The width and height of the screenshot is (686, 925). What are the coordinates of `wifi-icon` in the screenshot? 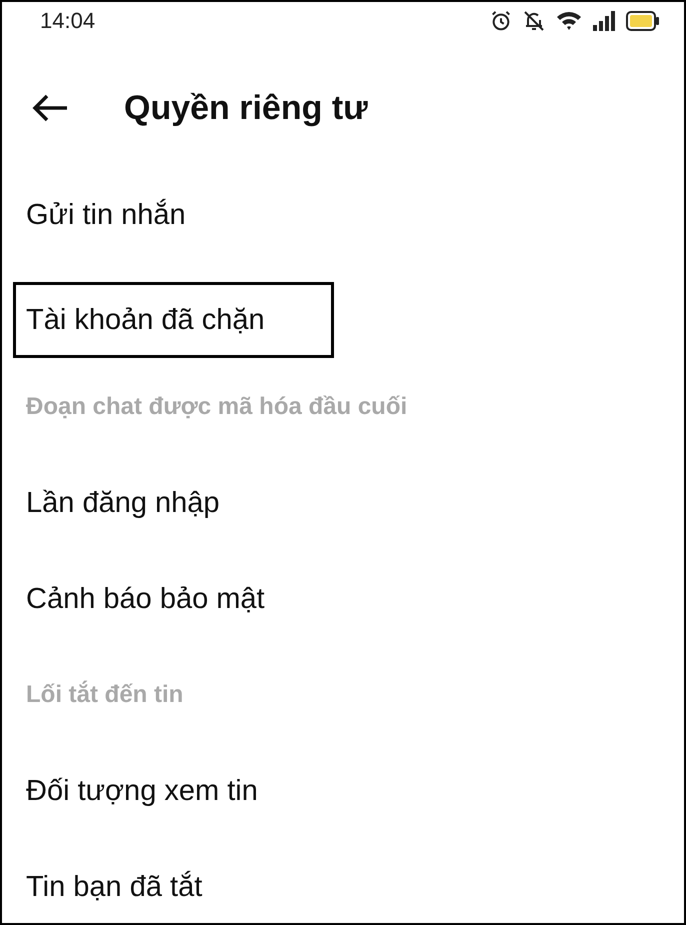 It's located at (569, 21).